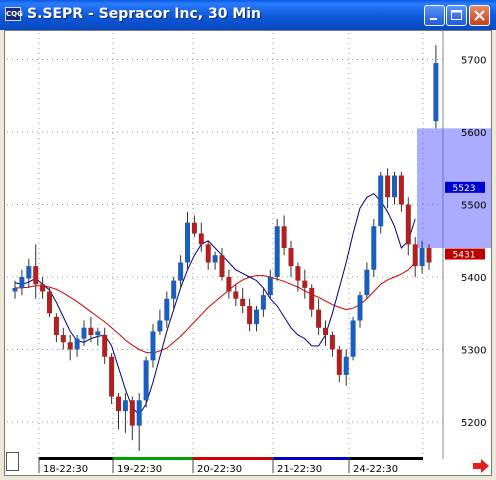  Describe the element at coordinates (473, 351) in the screenshot. I see `y-tick-label: 5300` at that location.